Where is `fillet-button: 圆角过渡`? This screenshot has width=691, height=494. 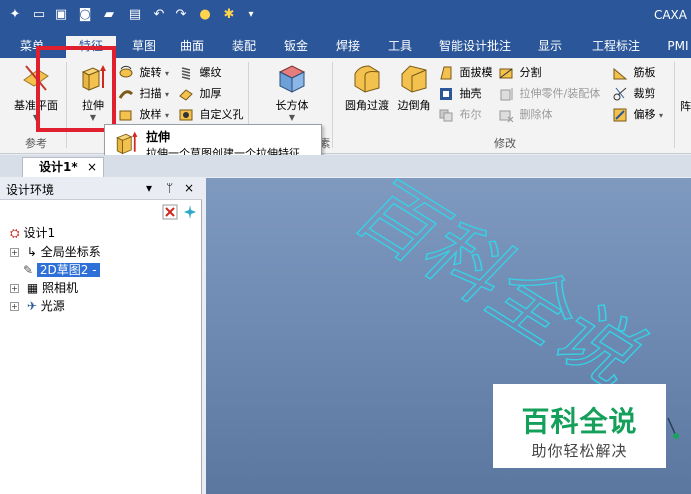 fillet-button: 圆角过渡 is located at coordinates (367, 87).